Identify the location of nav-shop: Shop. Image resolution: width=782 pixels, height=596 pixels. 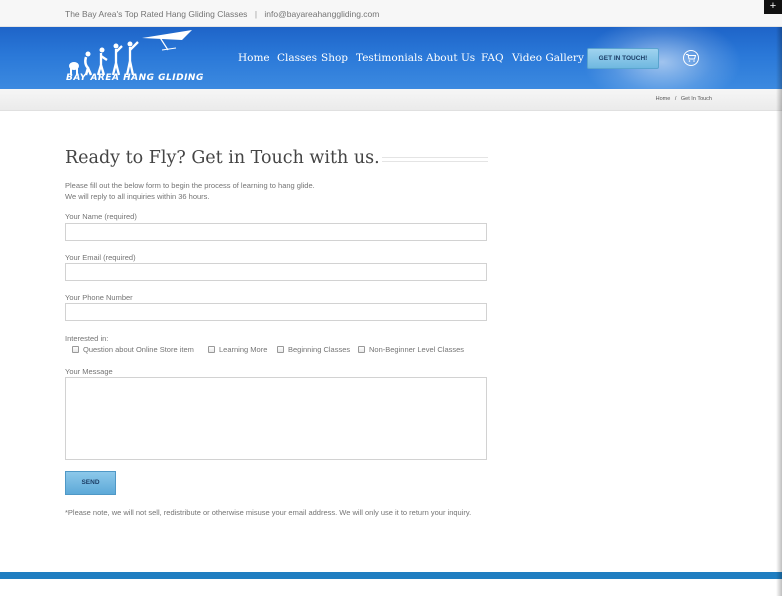
(334, 58).